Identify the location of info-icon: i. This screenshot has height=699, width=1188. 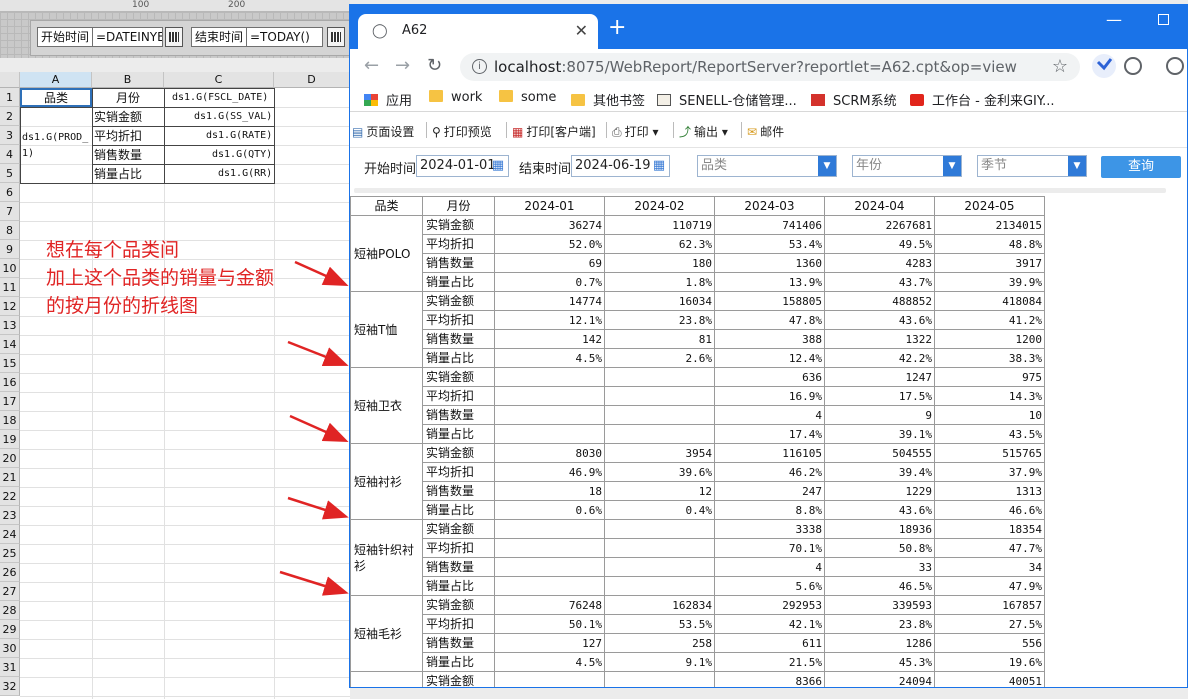
(479, 66).